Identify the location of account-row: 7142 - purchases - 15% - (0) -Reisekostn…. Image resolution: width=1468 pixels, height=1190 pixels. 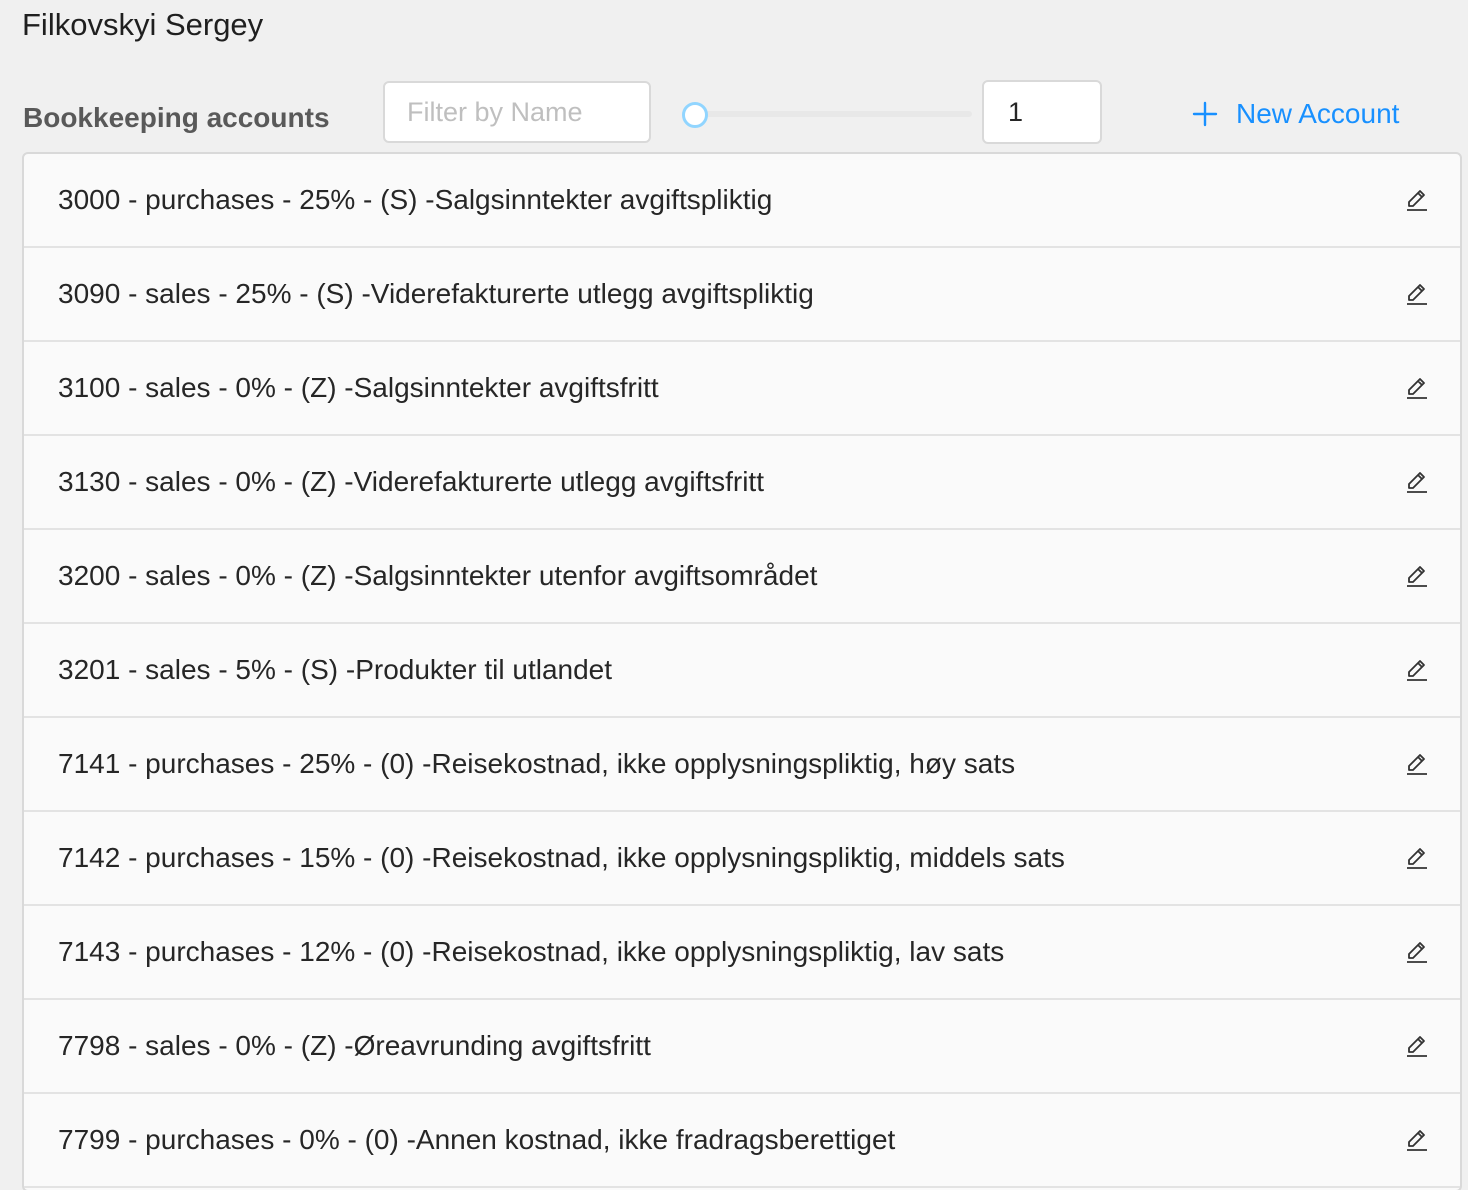
(742, 859).